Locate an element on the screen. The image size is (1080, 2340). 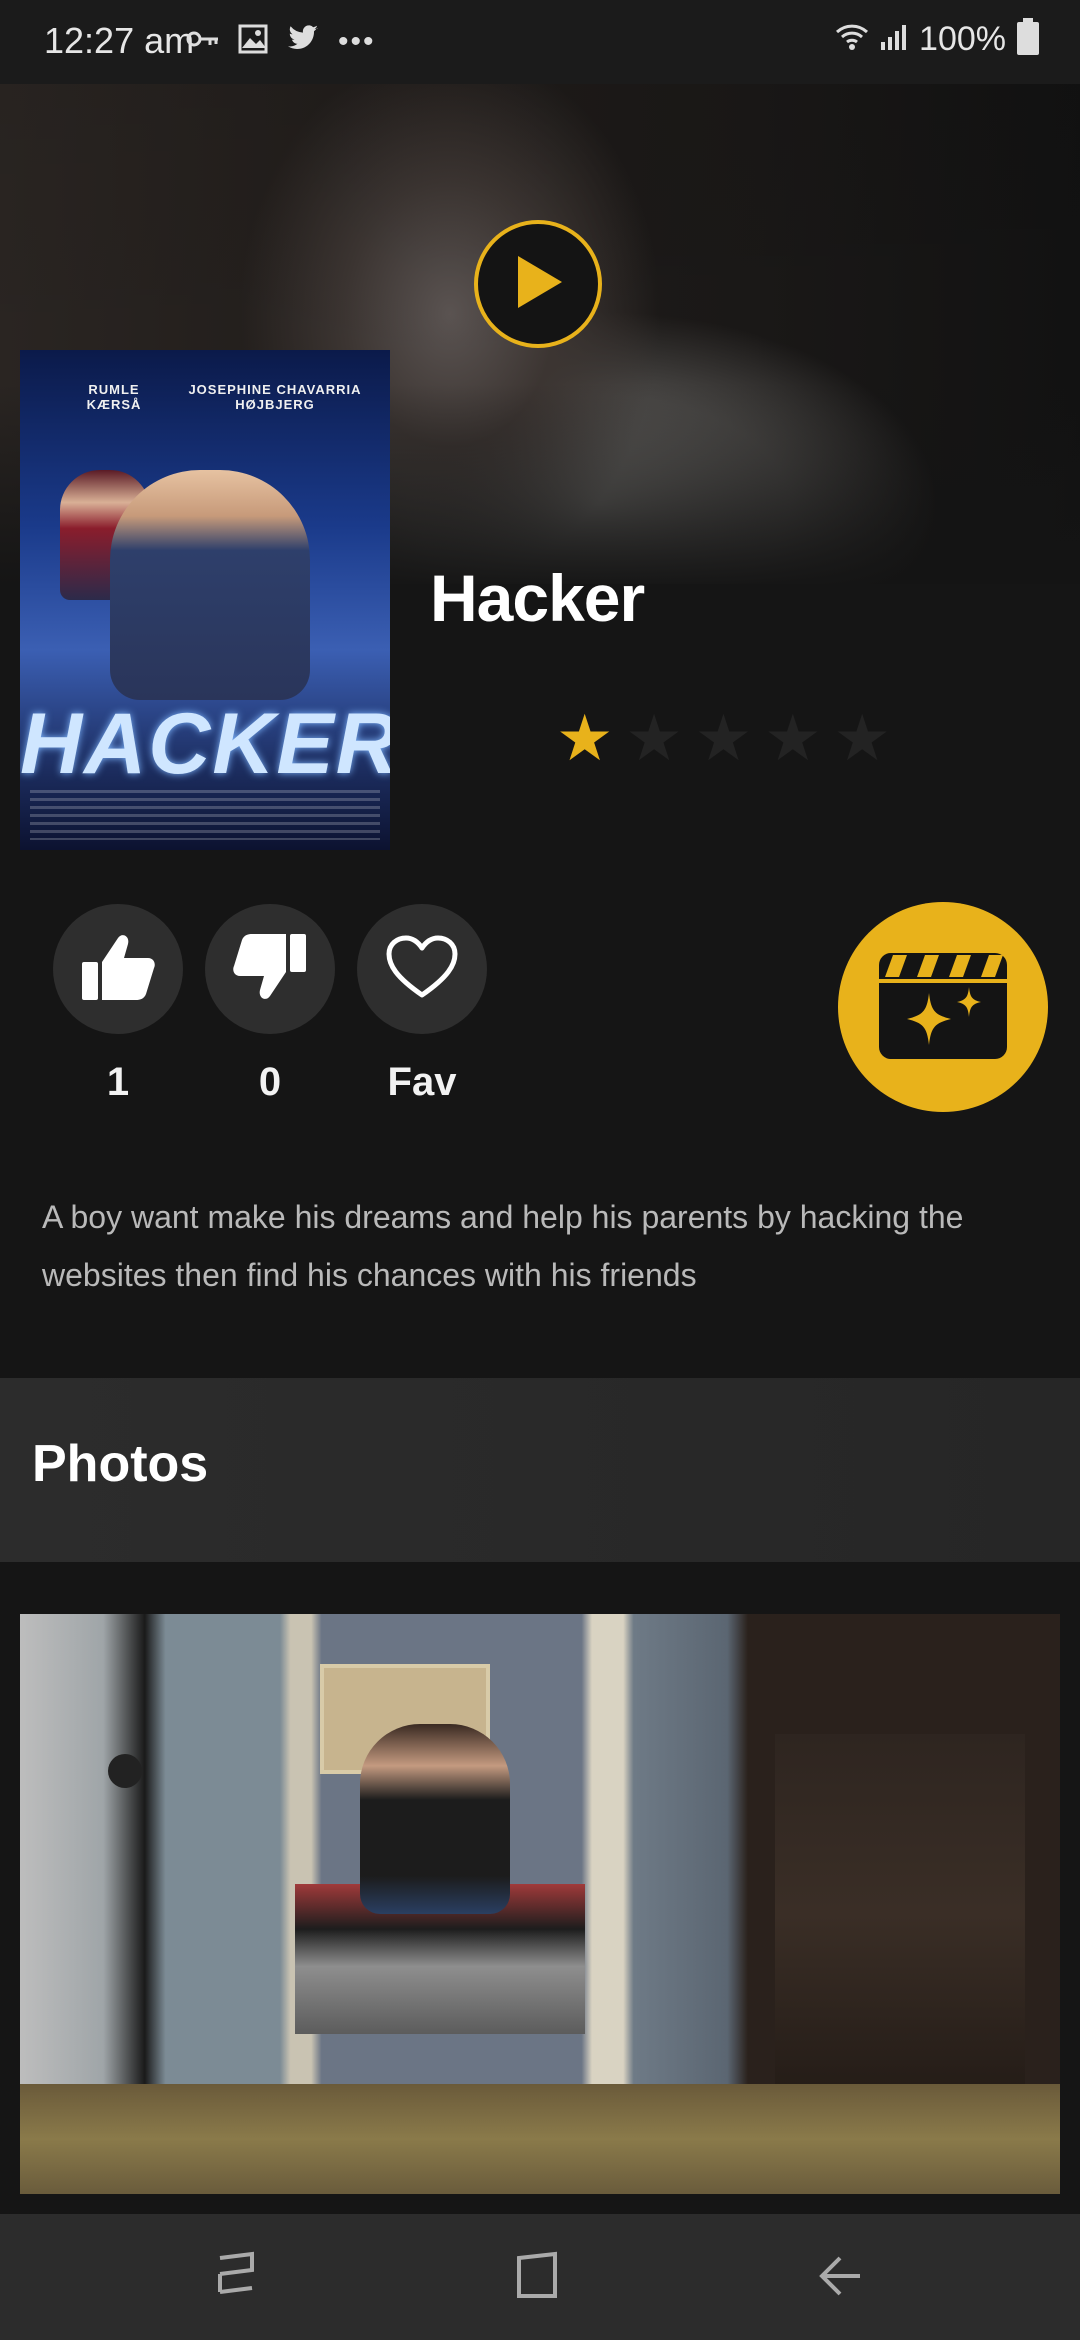
poster-credit-left: RUMLE KÆRSÅ is located at coordinates (114, 397).